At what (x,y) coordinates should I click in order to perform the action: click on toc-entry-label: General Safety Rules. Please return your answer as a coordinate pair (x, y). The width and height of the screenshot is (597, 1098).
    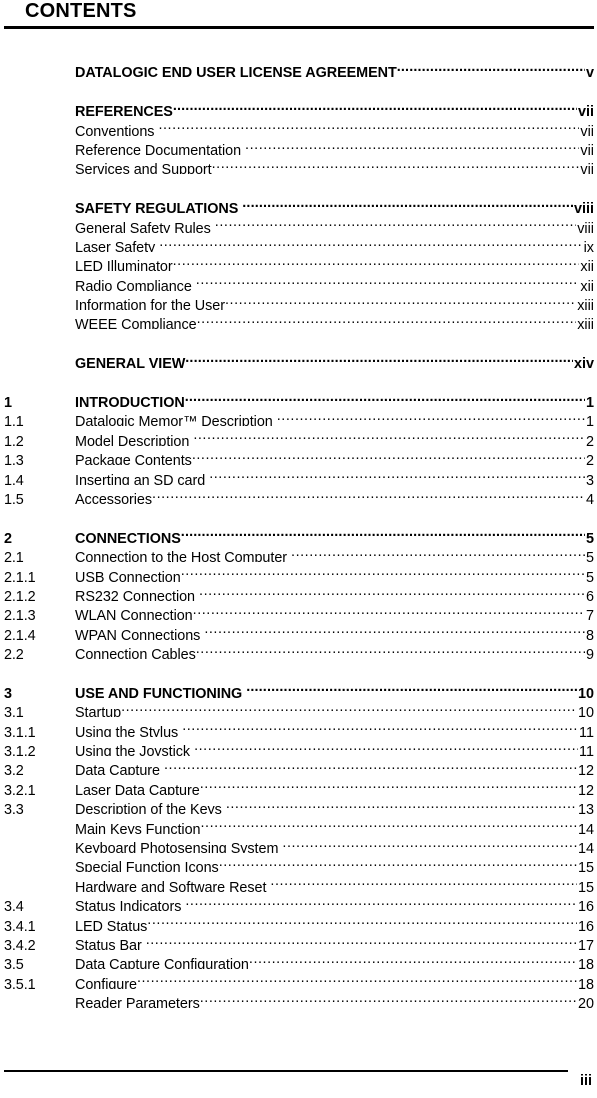
    Looking at the image, I should click on (143, 226).